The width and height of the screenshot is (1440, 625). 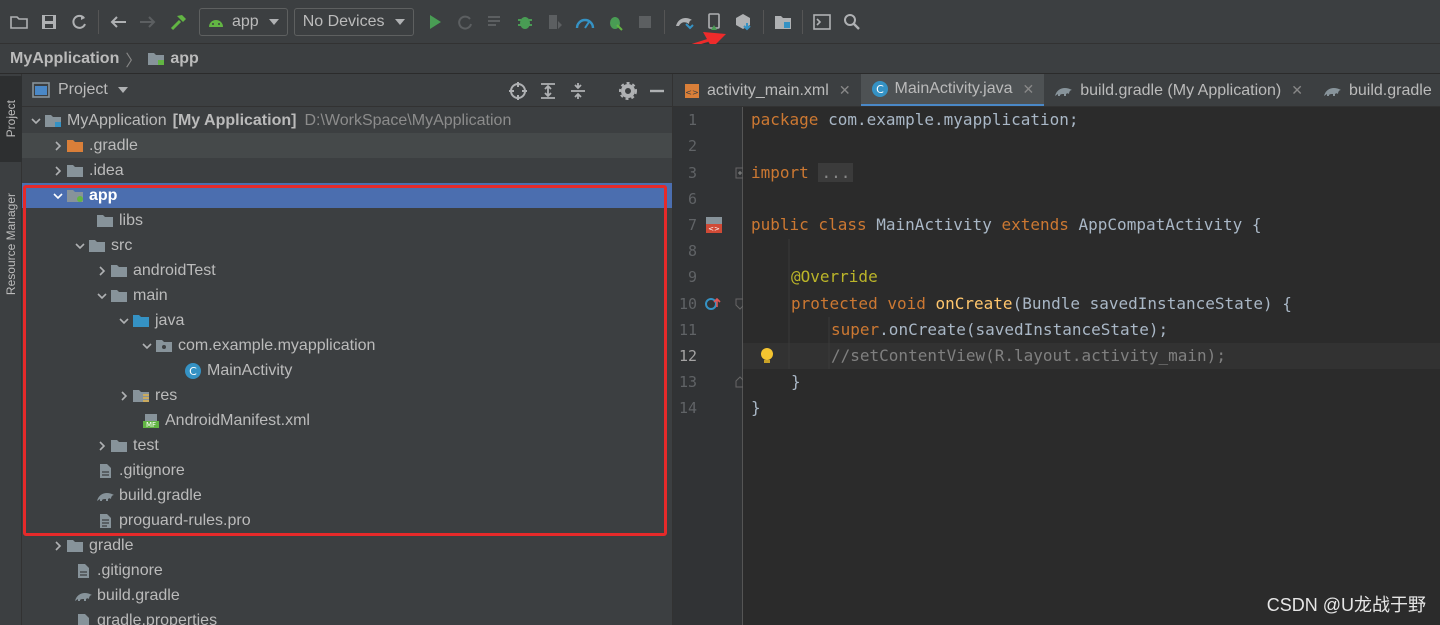 I want to click on tree-item-manifest: MF AndroidManifest.xml, so click(x=347, y=420).